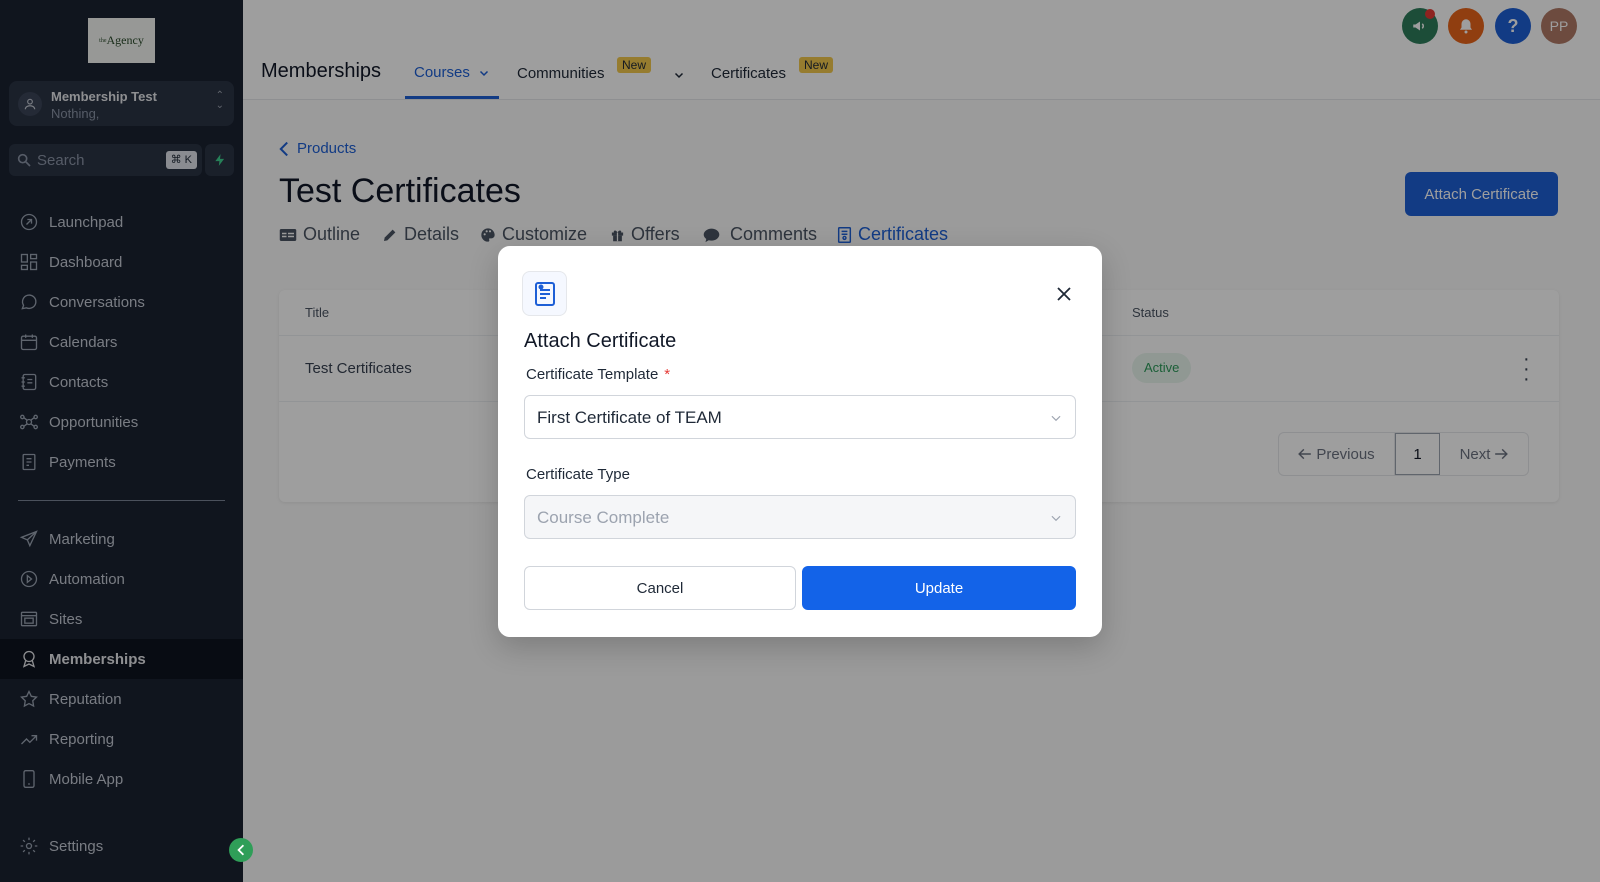 The width and height of the screenshot is (1600, 882). What do you see at coordinates (544, 293) in the screenshot?
I see `certificate-document-icon` at bounding box center [544, 293].